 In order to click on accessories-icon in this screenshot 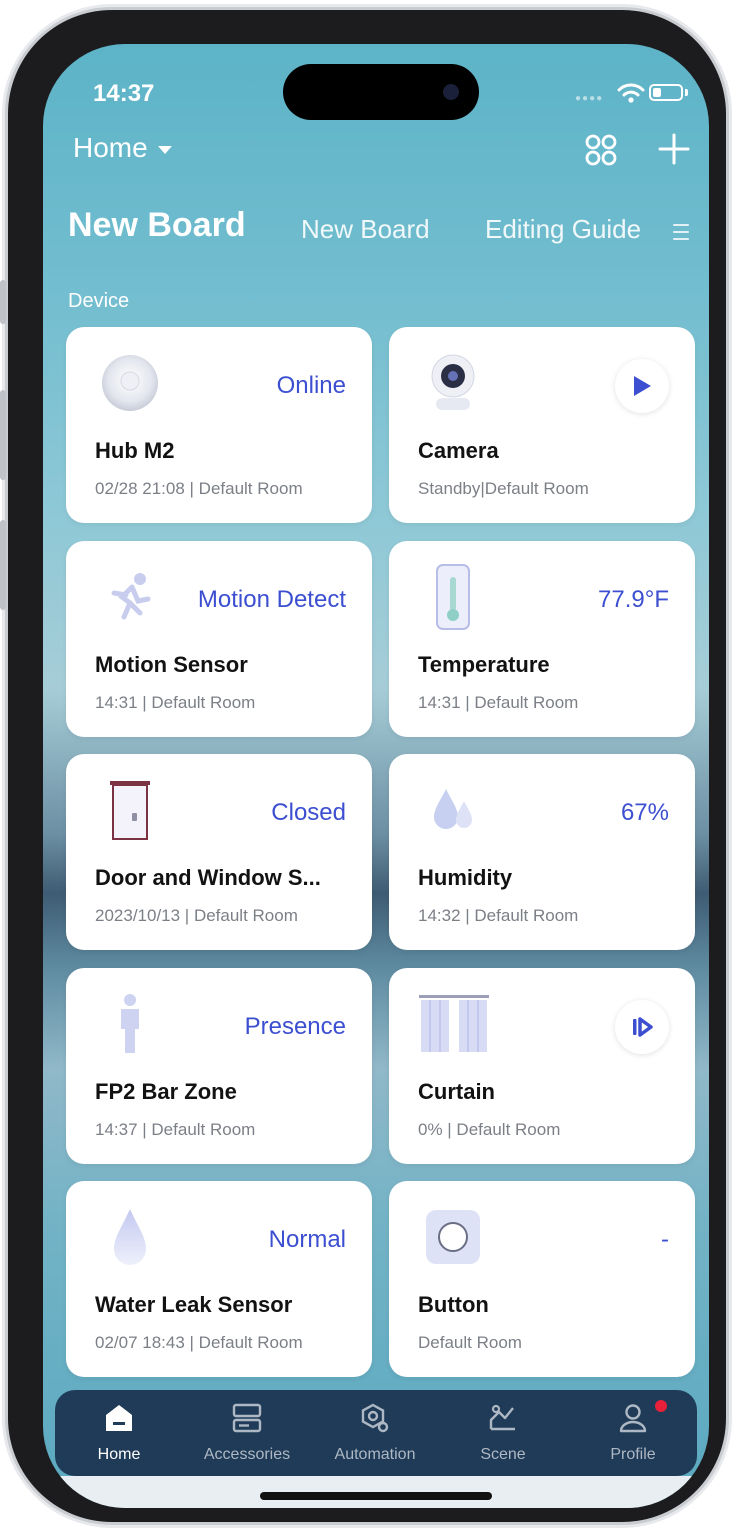, I will do `click(247, 1418)`.